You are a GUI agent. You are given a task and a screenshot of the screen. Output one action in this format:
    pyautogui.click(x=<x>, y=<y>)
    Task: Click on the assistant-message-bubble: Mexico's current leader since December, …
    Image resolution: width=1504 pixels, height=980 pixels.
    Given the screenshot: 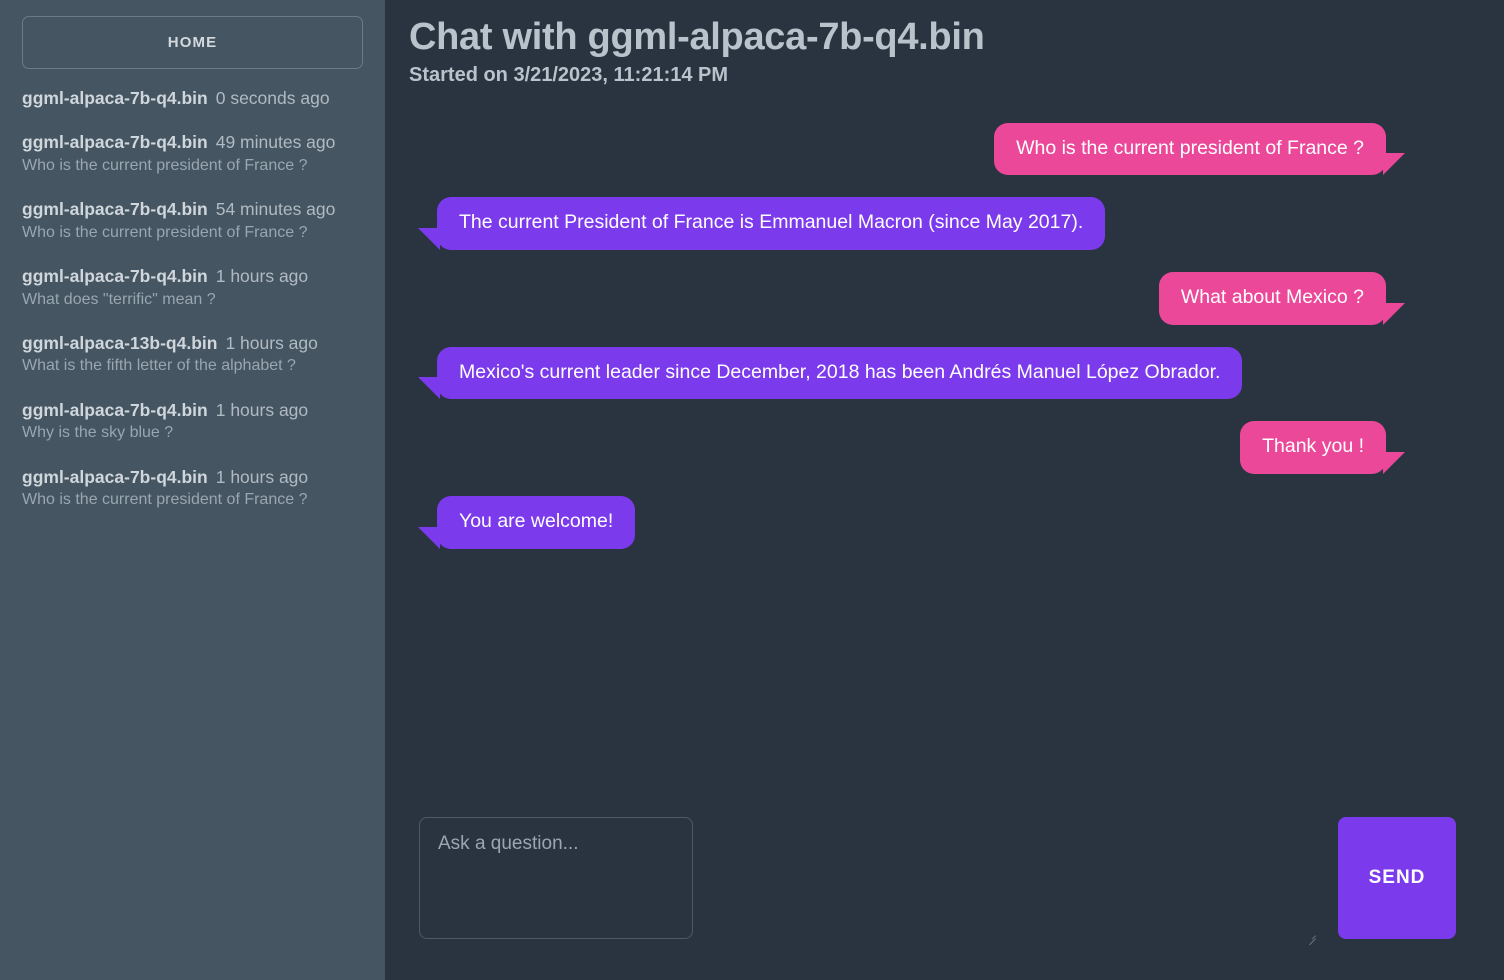 What is the action you would take?
    pyautogui.click(x=830, y=373)
    